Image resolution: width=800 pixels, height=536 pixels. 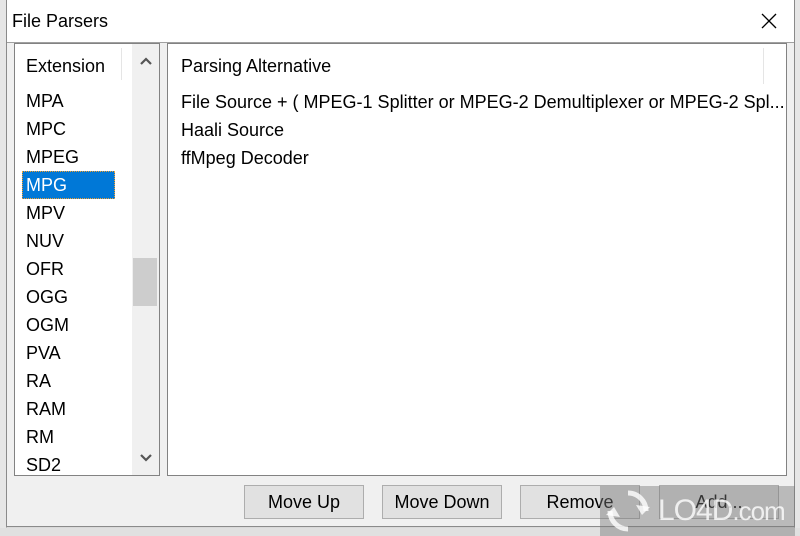 I want to click on chevron-up-icon, so click(x=145, y=61).